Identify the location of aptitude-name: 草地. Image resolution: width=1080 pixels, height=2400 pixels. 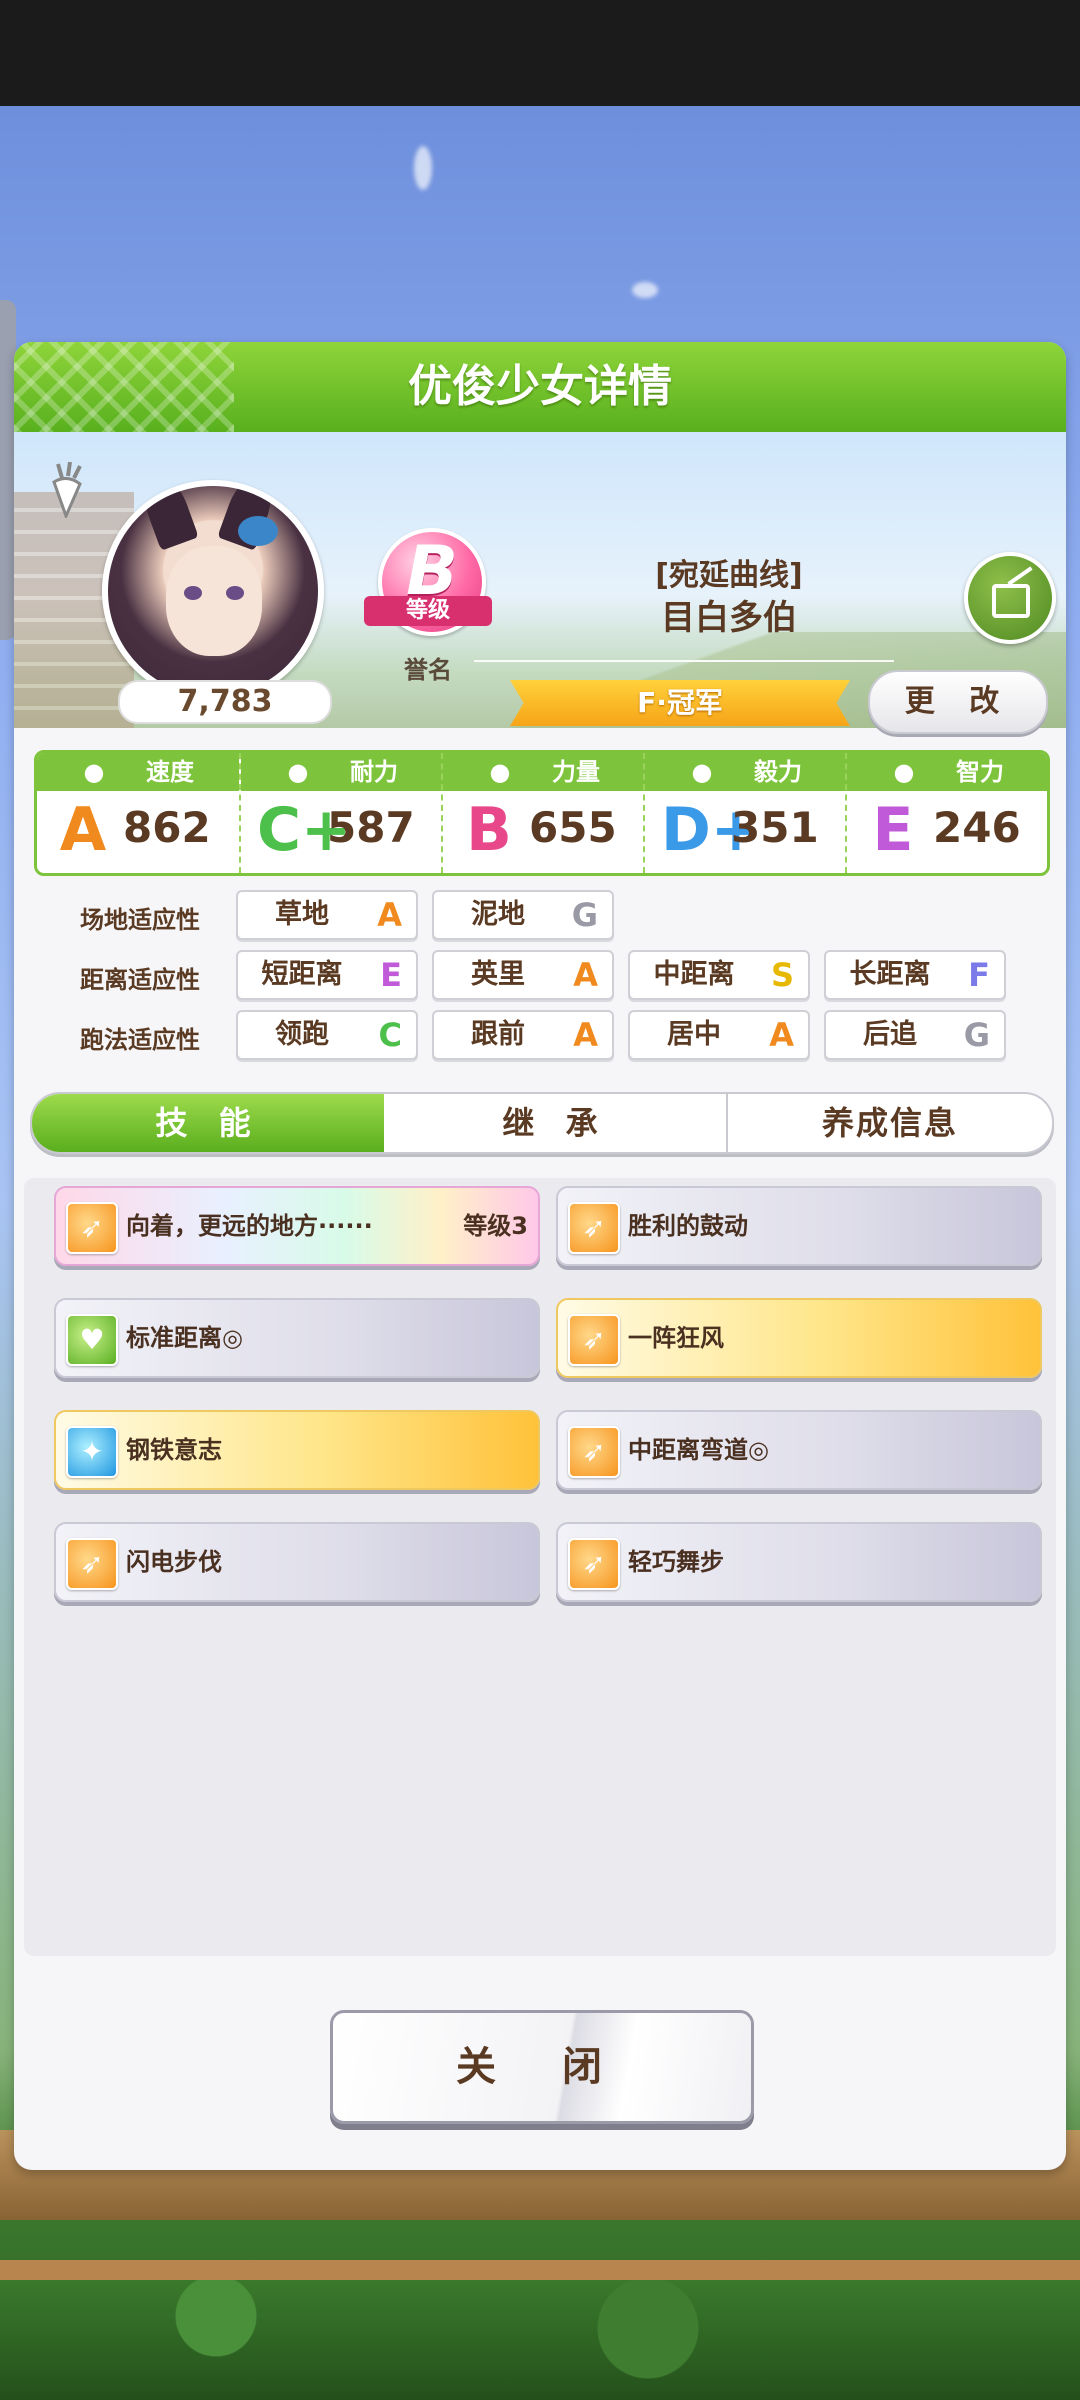
(302, 914).